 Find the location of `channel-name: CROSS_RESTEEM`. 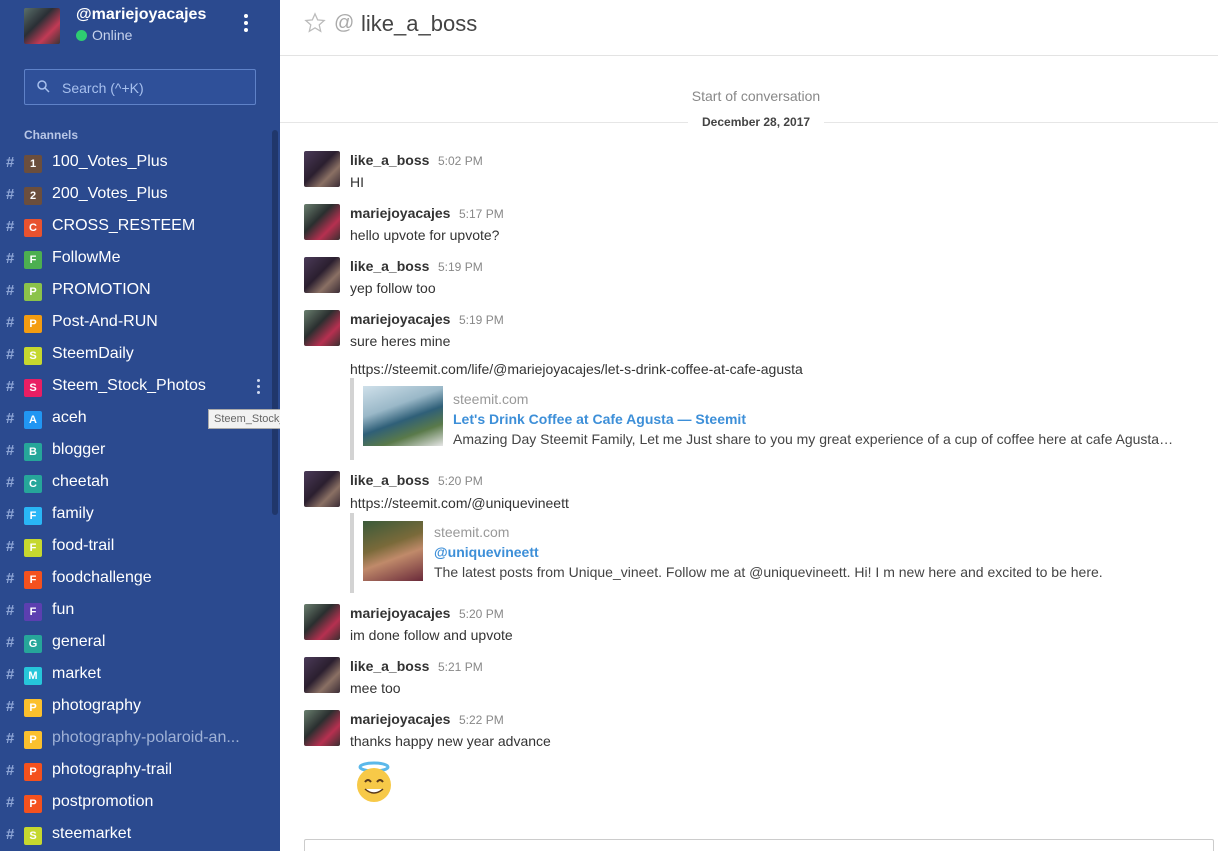

channel-name: CROSS_RESTEEM is located at coordinates (124, 225).